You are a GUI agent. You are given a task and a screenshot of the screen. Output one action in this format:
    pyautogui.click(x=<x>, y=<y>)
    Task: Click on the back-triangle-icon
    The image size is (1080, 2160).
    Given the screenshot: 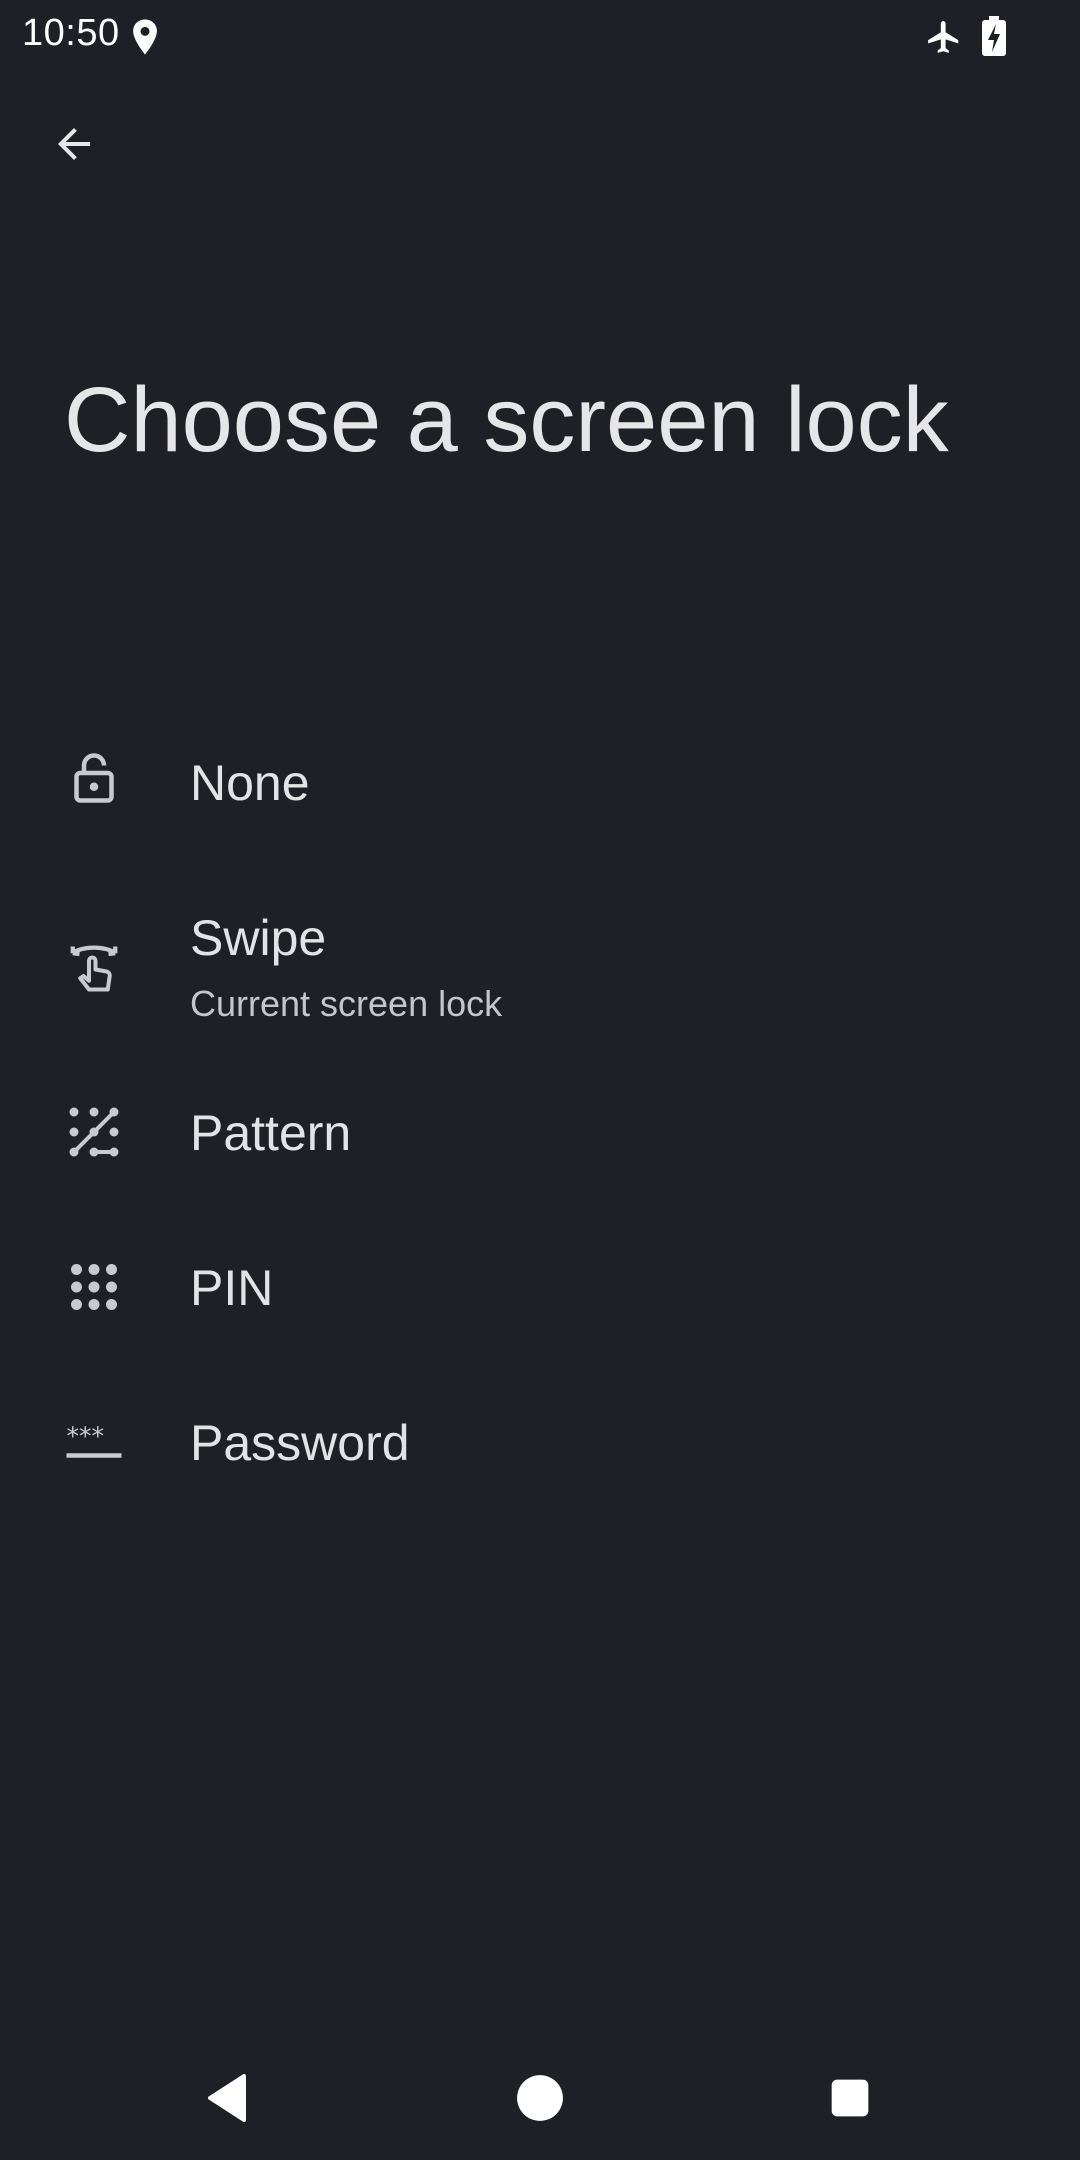 What is the action you would take?
    pyautogui.click(x=228, y=2100)
    